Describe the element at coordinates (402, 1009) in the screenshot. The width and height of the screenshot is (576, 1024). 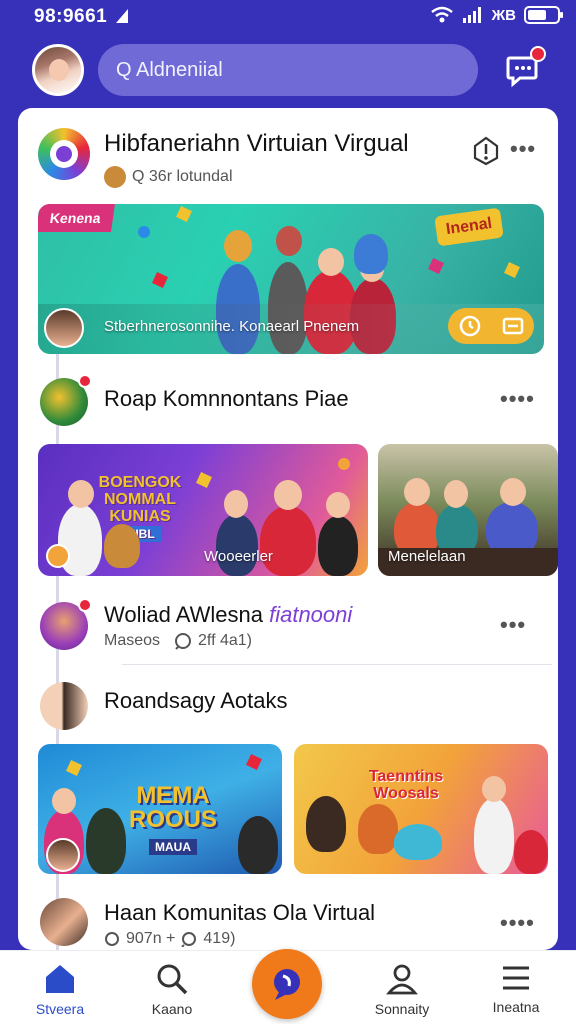
I see `nav-community-label: Sonnaity` at that location.